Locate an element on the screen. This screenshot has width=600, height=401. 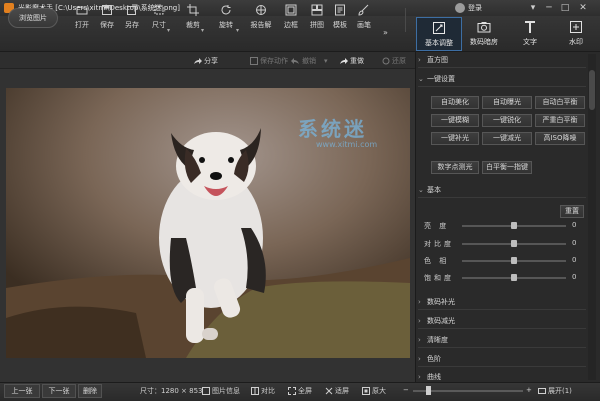
levels-label: 色阶 is located at coordinates (434, 359).